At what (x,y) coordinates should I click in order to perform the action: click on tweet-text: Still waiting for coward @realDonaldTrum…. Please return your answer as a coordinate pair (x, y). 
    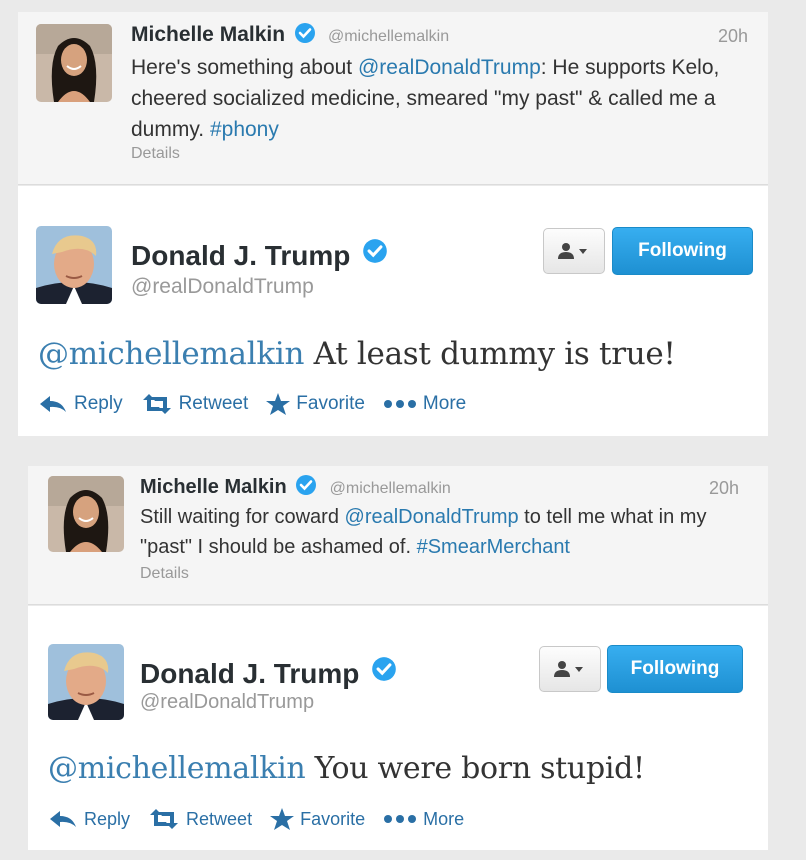
    Looking at the image, I should click on (440, 532).